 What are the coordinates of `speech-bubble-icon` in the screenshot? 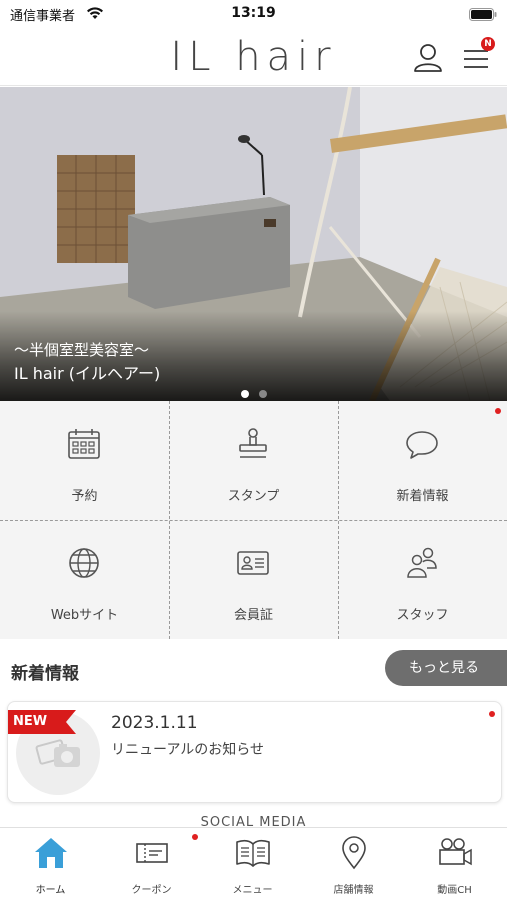 It's located at (422, 445).